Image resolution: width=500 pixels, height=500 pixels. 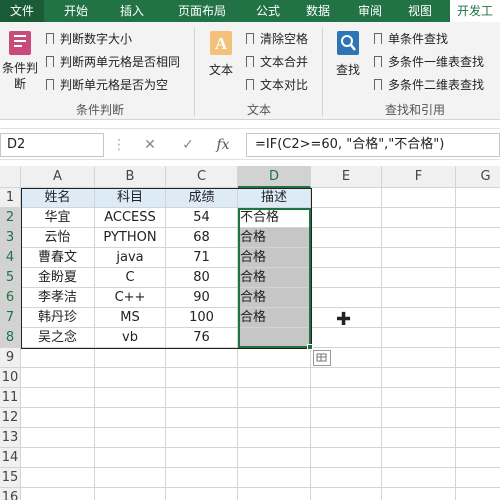 What do you see at coordinates (478, 358) in the screenshot?
I see `cell-g9` at bounding box center [478, 358].